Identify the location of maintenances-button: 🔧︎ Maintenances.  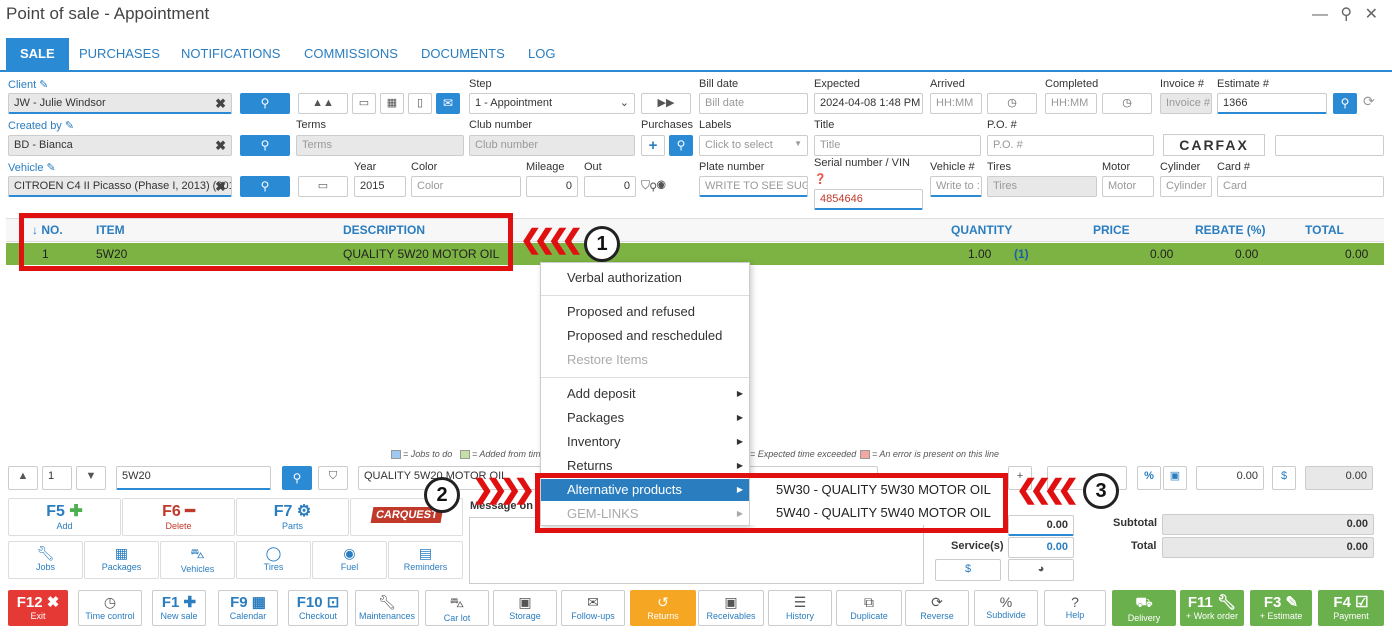
(387, 608).